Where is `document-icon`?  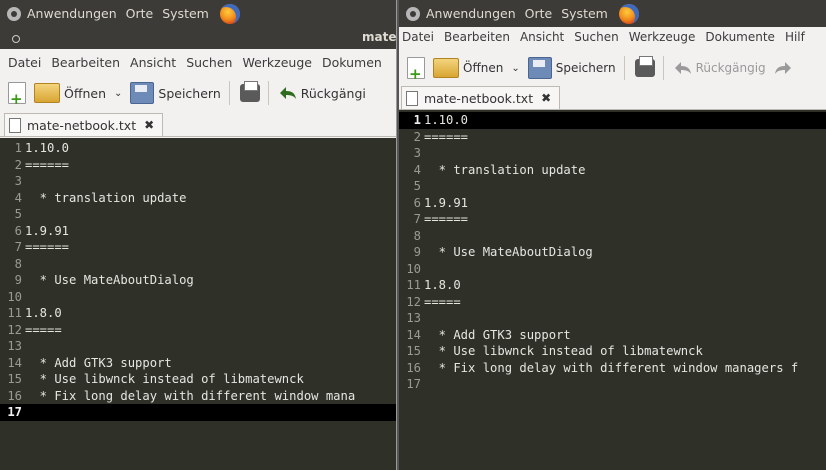
document-icon is located at coordinates (15, 125).